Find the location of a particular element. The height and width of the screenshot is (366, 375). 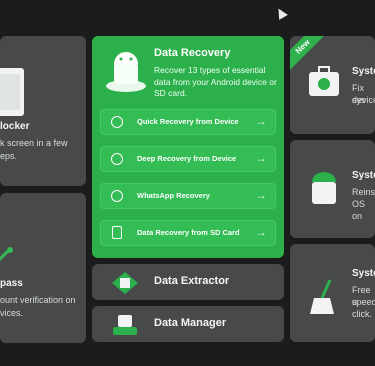

deep-recovery-label: Deep Recovery from Device is located at coordinates (187, 158).